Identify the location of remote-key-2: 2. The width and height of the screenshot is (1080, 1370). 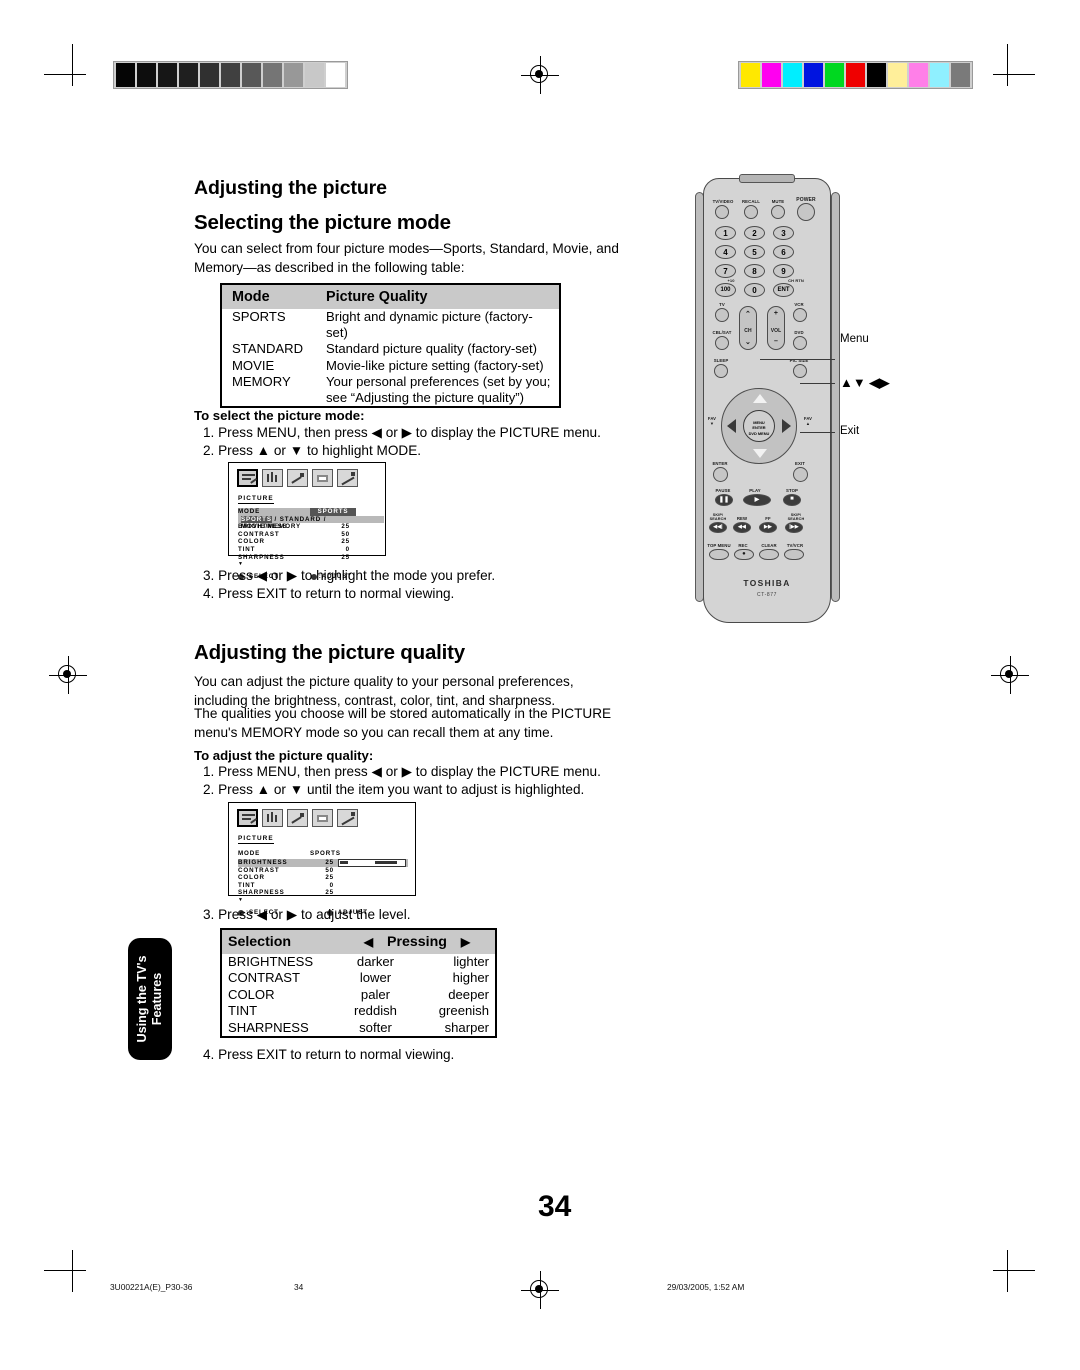
(754, 233).